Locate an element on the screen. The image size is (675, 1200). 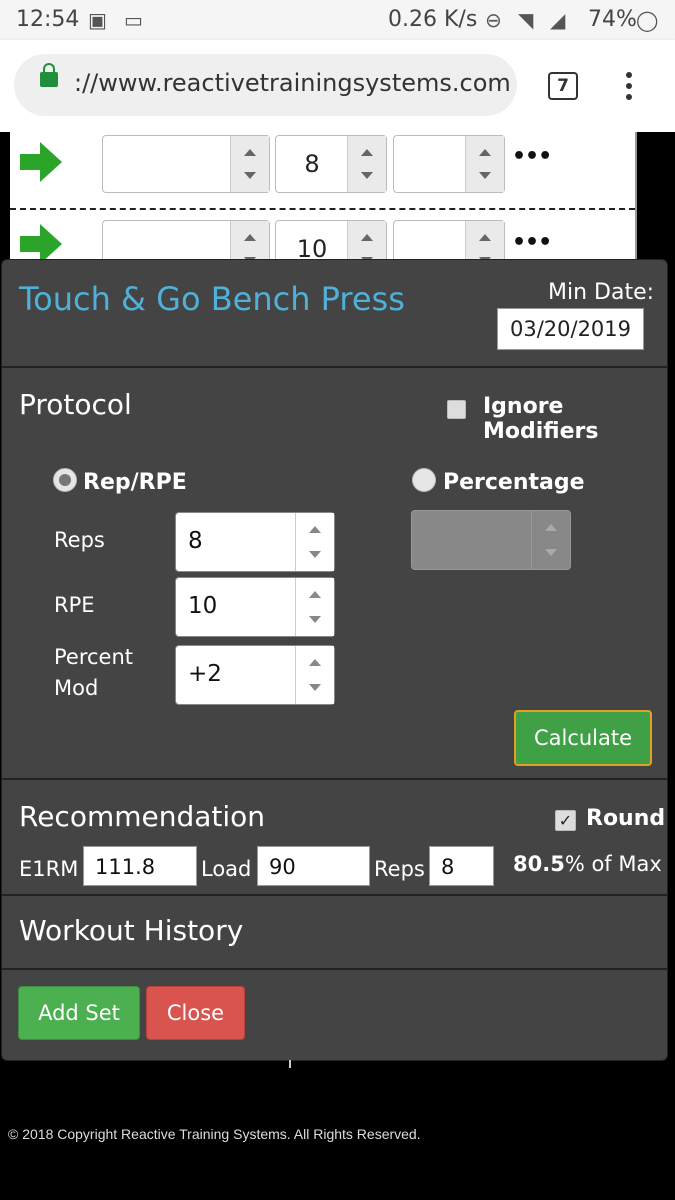
network-speed: 0.26 K/s is located at coordinates (433, 19).